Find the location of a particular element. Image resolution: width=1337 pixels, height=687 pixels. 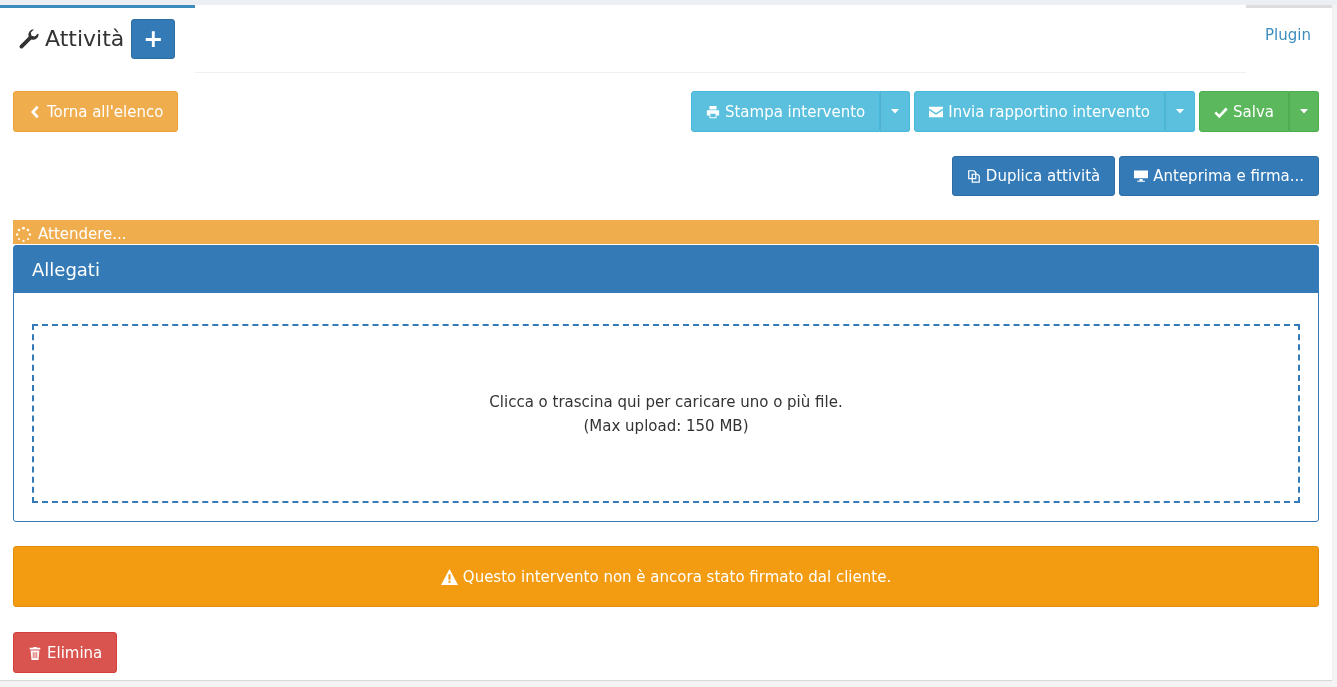

add-button: + is located at coordinates (153, 38).